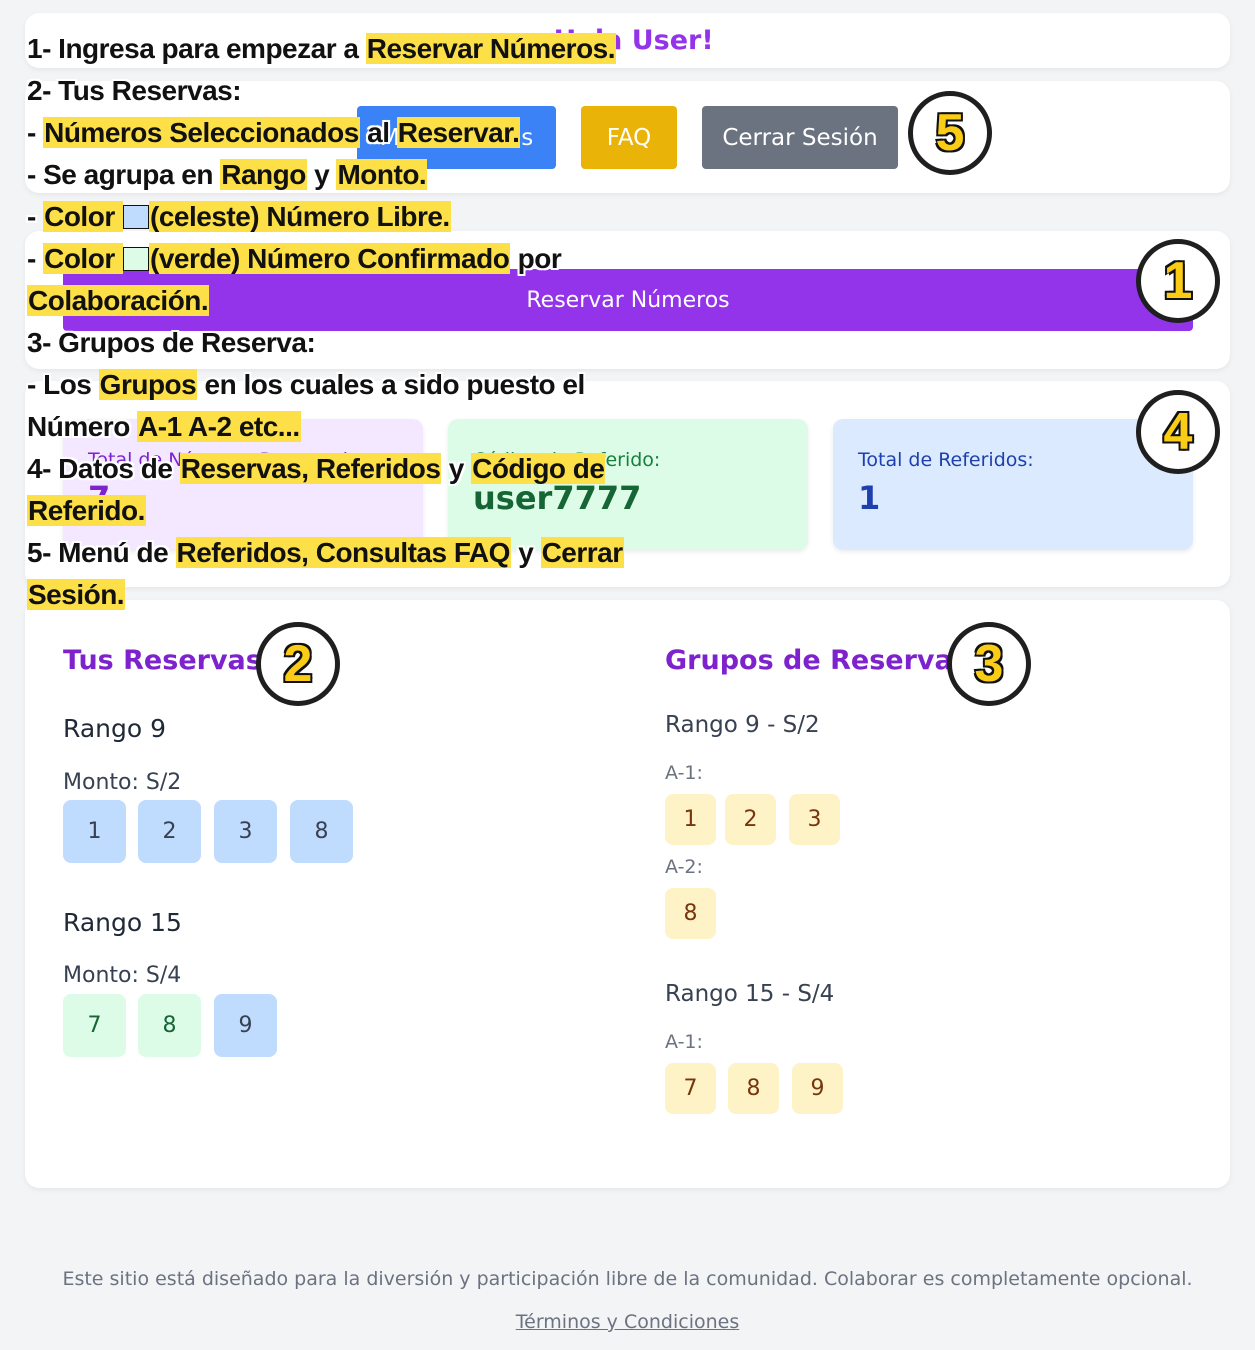 This screenshot has width=1255, height=1350. I want to click on overlay-highlight: Reservas, Referidos, so click(310, 468).